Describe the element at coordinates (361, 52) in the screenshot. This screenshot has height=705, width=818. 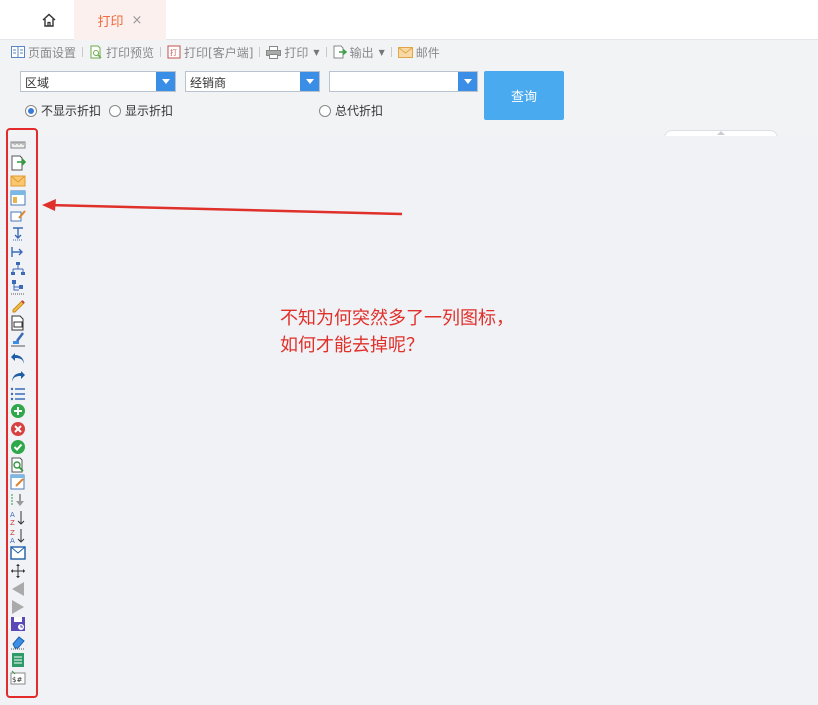
I see `export-label: 输出` at that location.